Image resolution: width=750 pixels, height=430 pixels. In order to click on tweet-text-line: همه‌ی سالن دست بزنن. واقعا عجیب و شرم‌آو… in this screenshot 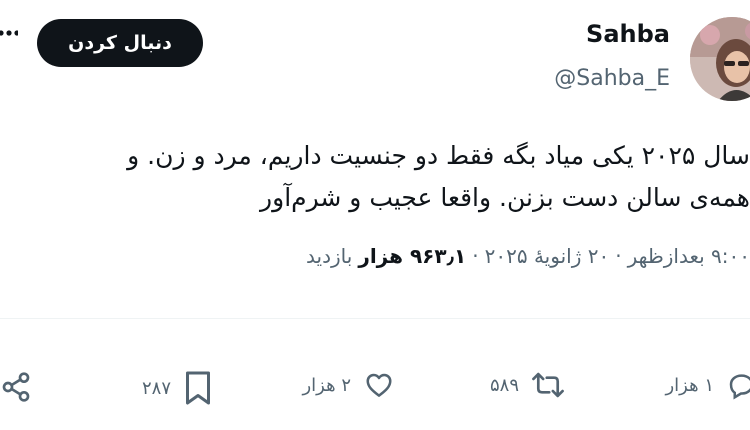, I will do `click(505, 197)`.